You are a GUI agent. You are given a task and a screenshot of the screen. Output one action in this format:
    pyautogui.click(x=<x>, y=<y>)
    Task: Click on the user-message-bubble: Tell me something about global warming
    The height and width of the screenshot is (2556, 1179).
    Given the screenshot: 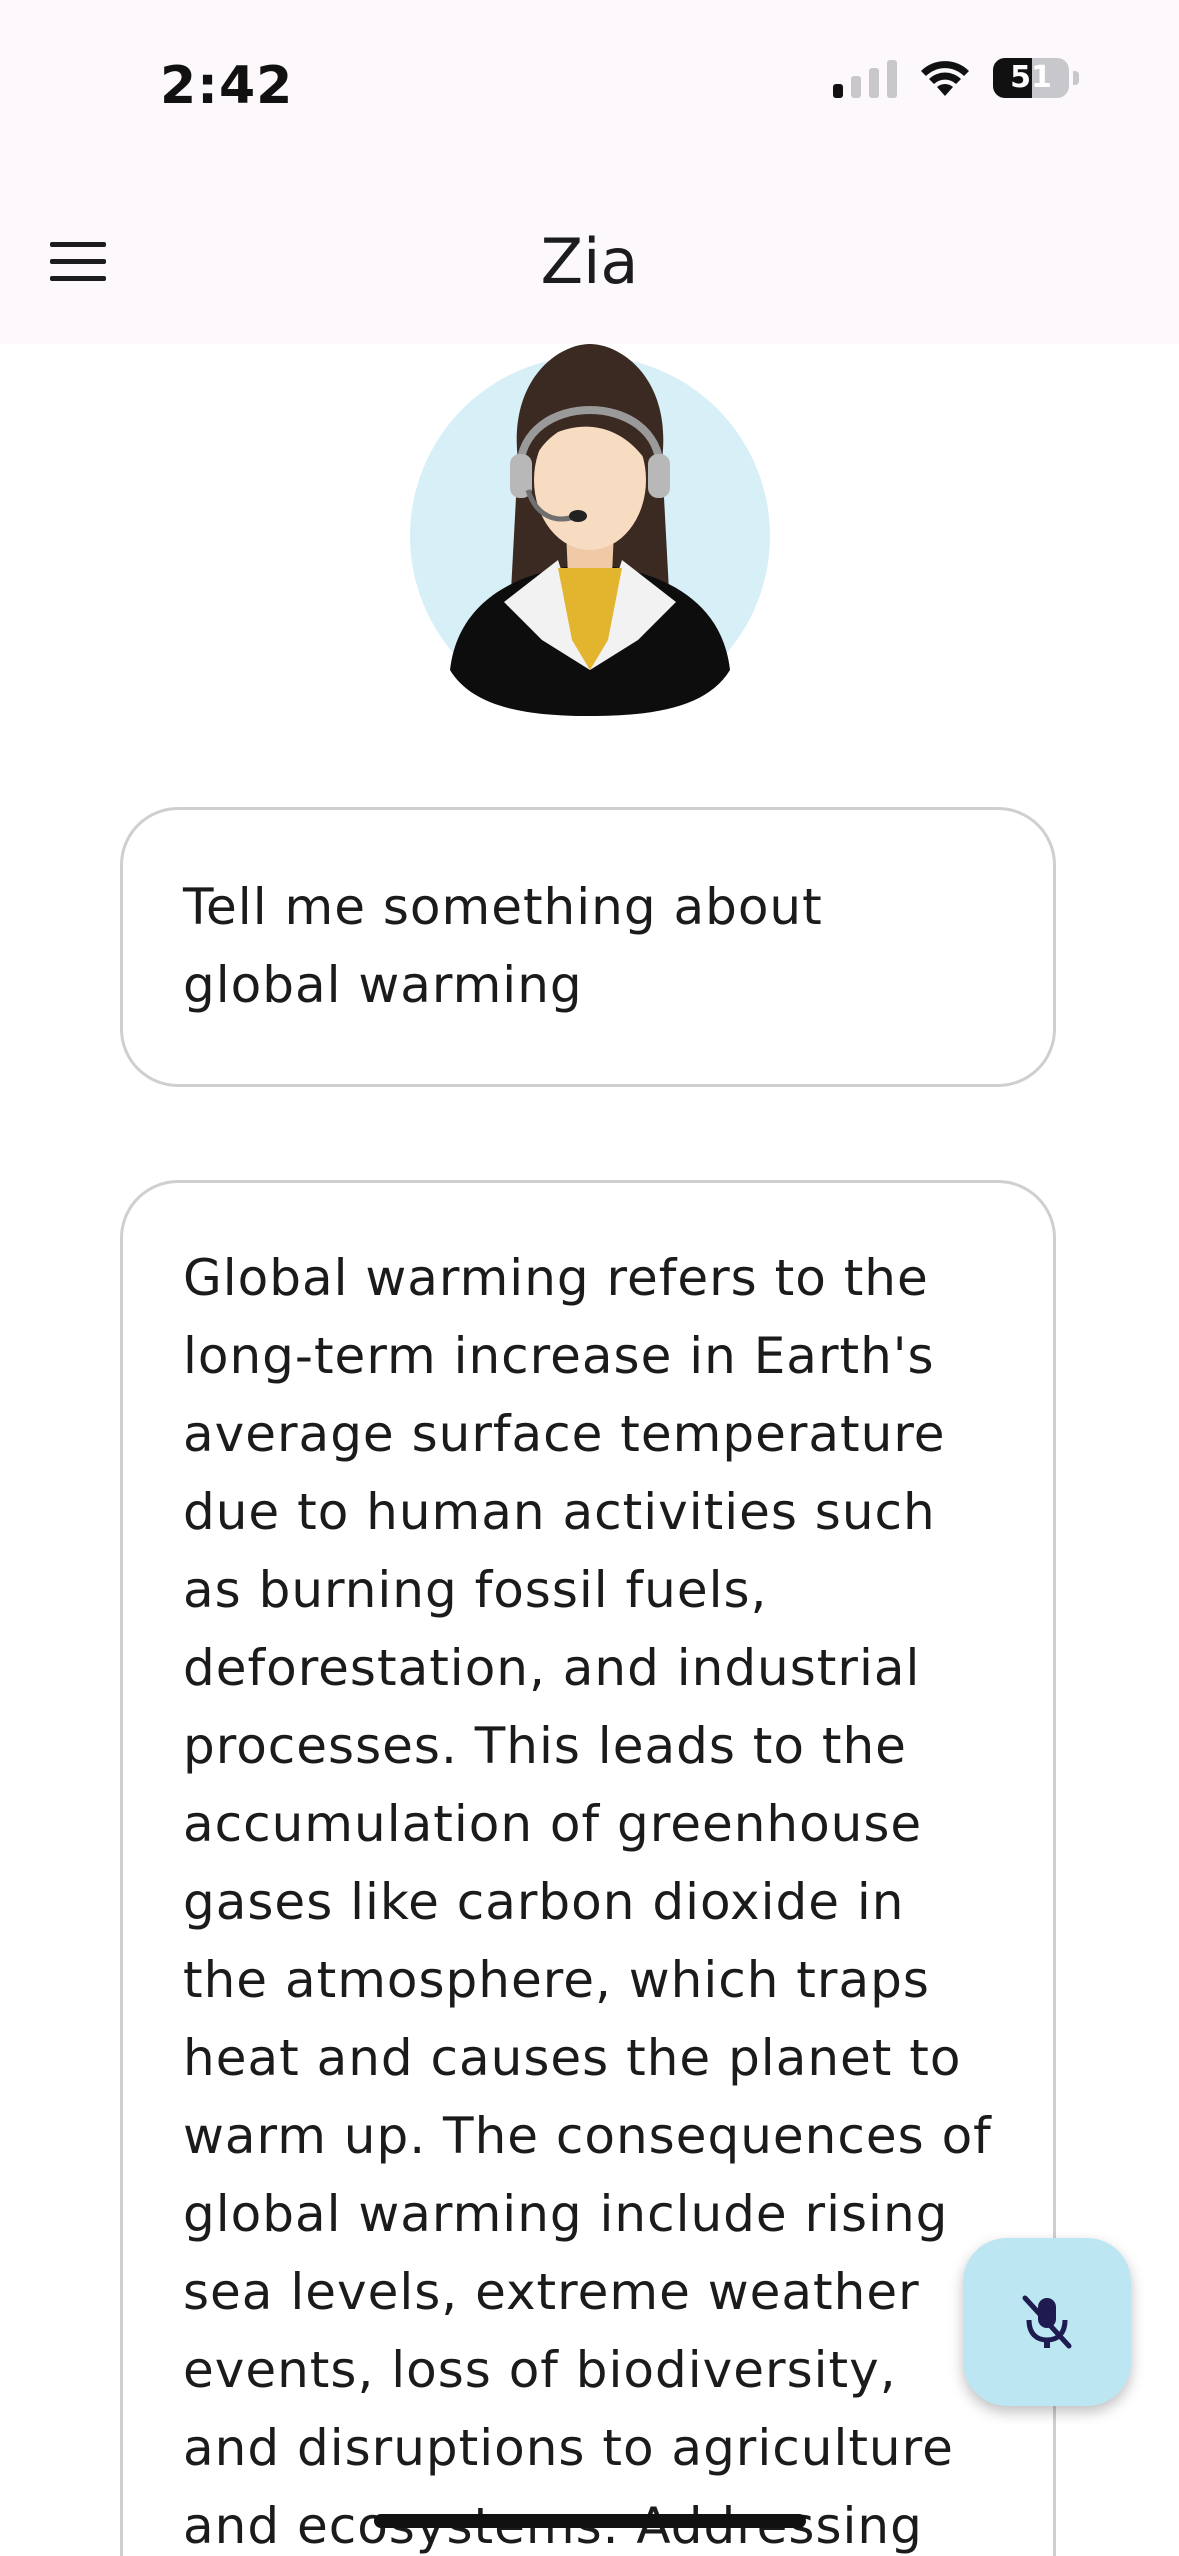 What is the action you would take?
    pyautogui.click(x=588, y=947)
    